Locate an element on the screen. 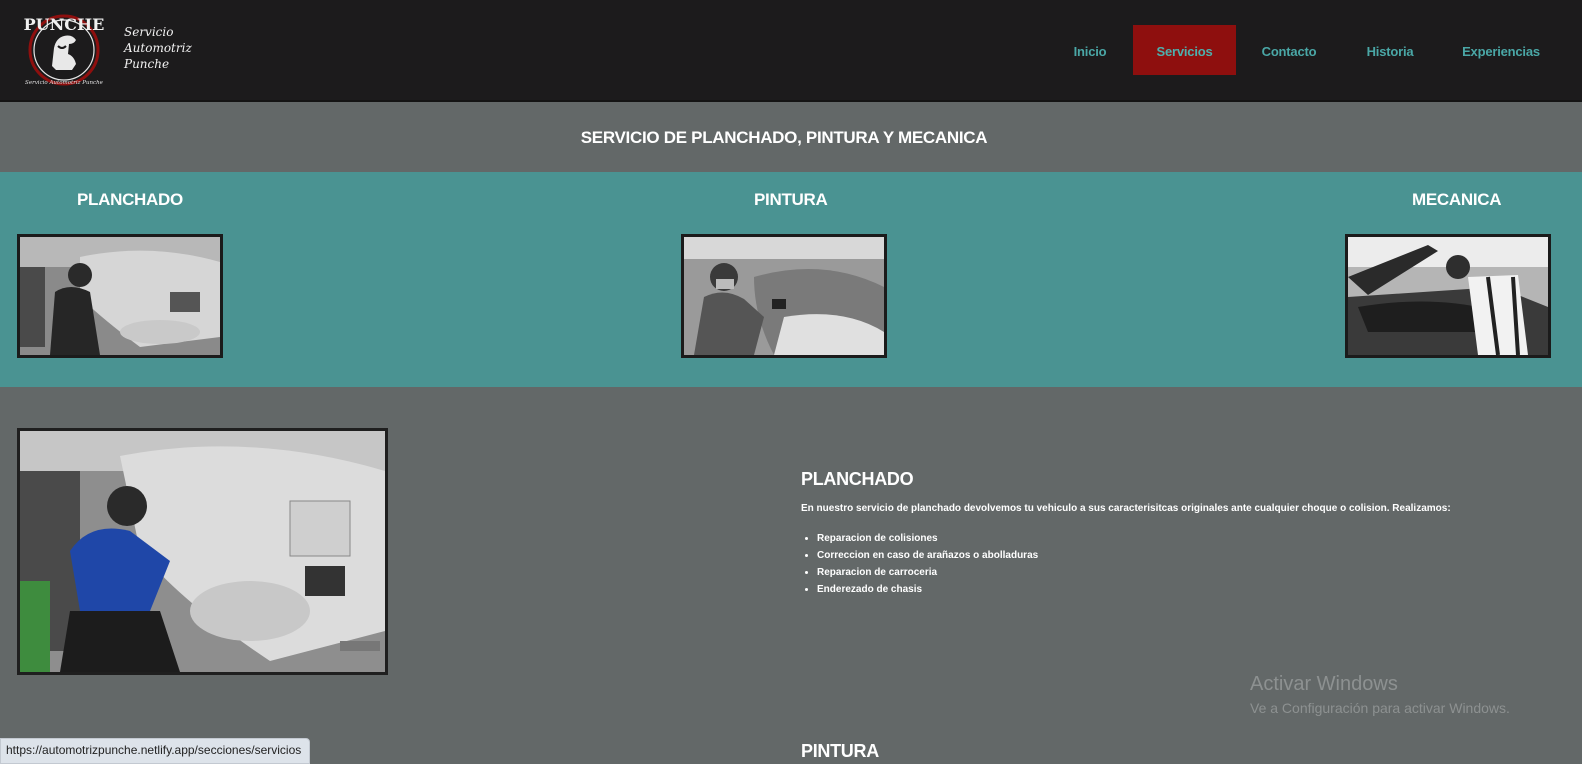  nav-historia: Historia is located at coordinates (1390, 50).